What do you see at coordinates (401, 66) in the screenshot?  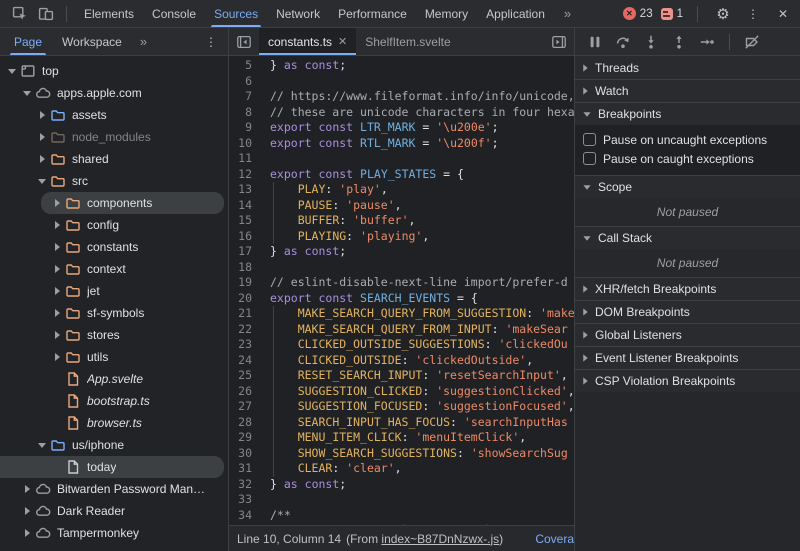 I see `code-line: 5} as const;` at bounding box center [401, 66].